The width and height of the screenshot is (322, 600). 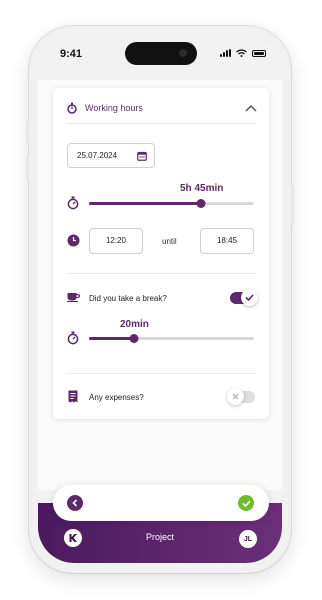 I want to click on coffee-cup-icon, so click(x=73, y=297).